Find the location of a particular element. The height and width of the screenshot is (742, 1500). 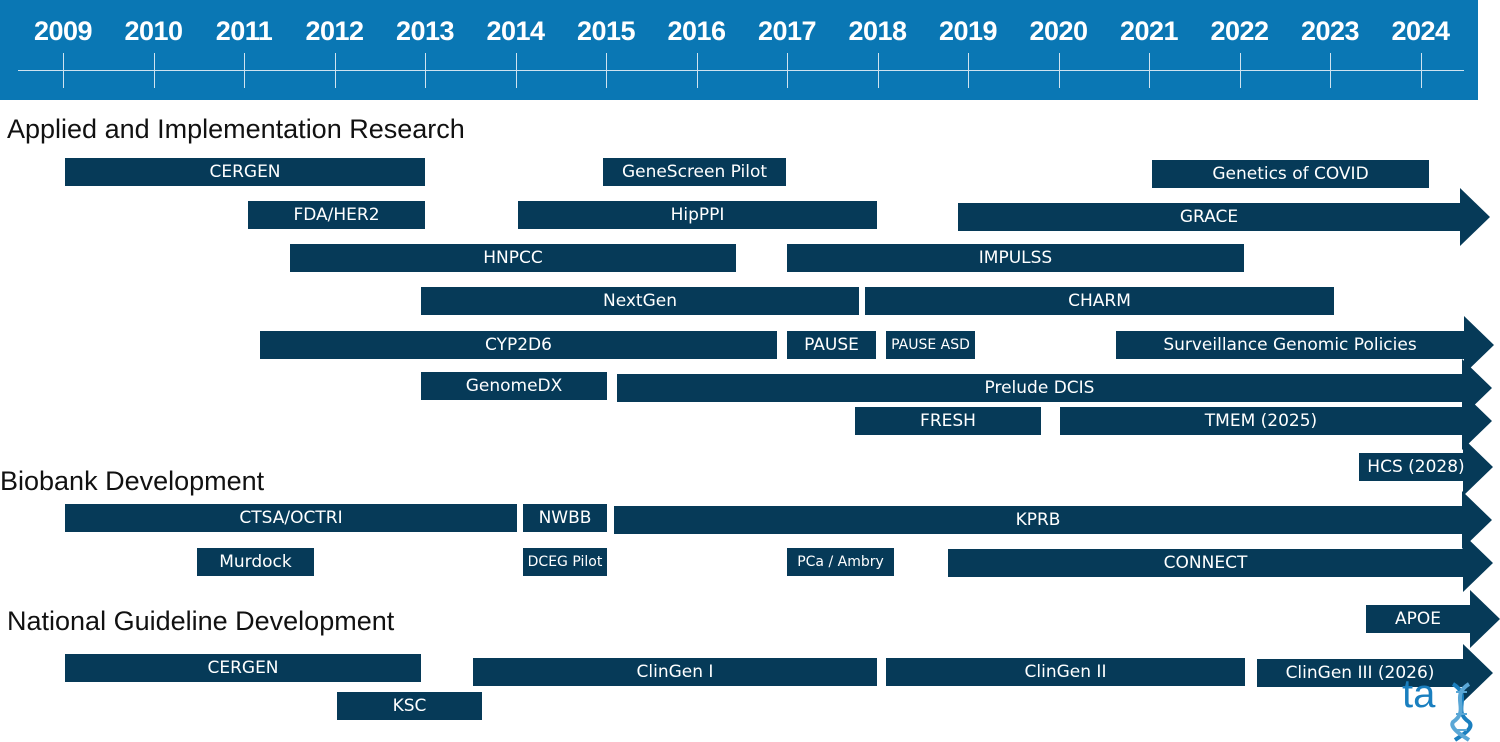

bar-cyp2d6: CYP2D6 is located at coordinates (518, 345).